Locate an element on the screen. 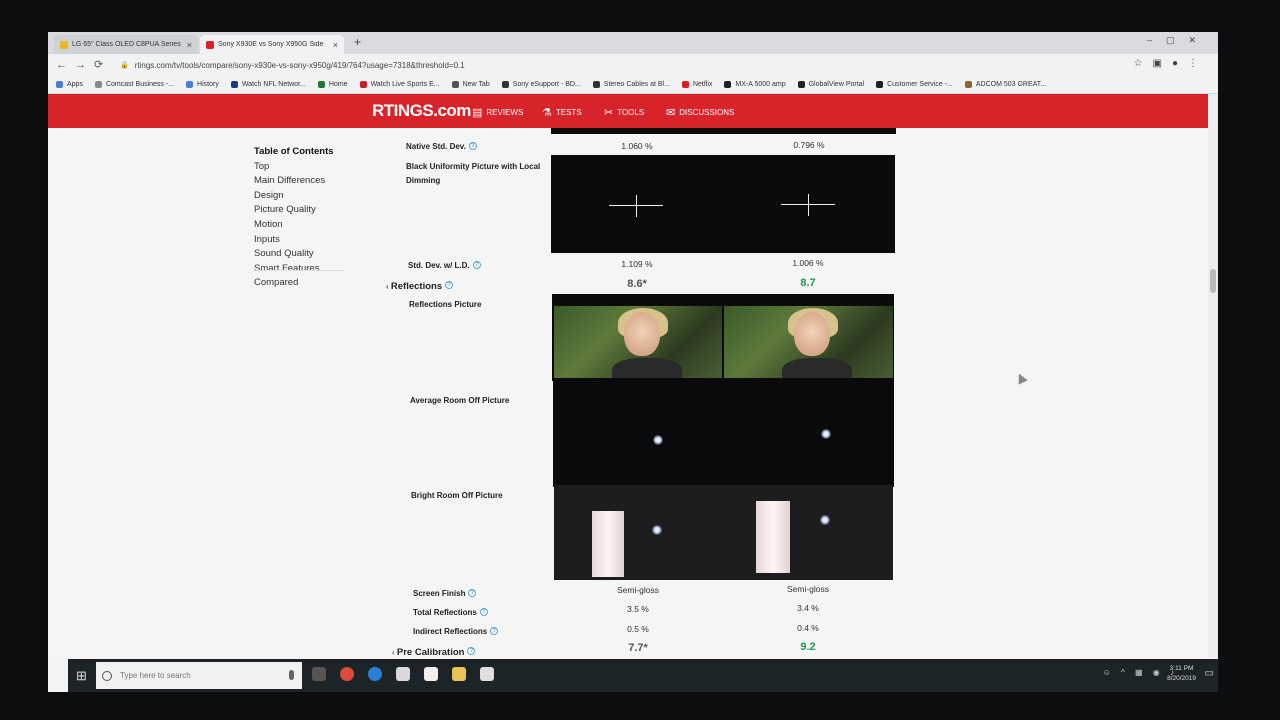 Image resolution: width=1280 pixels, height=720 pixels. task-view-icon is located at coordinates (319, 674).